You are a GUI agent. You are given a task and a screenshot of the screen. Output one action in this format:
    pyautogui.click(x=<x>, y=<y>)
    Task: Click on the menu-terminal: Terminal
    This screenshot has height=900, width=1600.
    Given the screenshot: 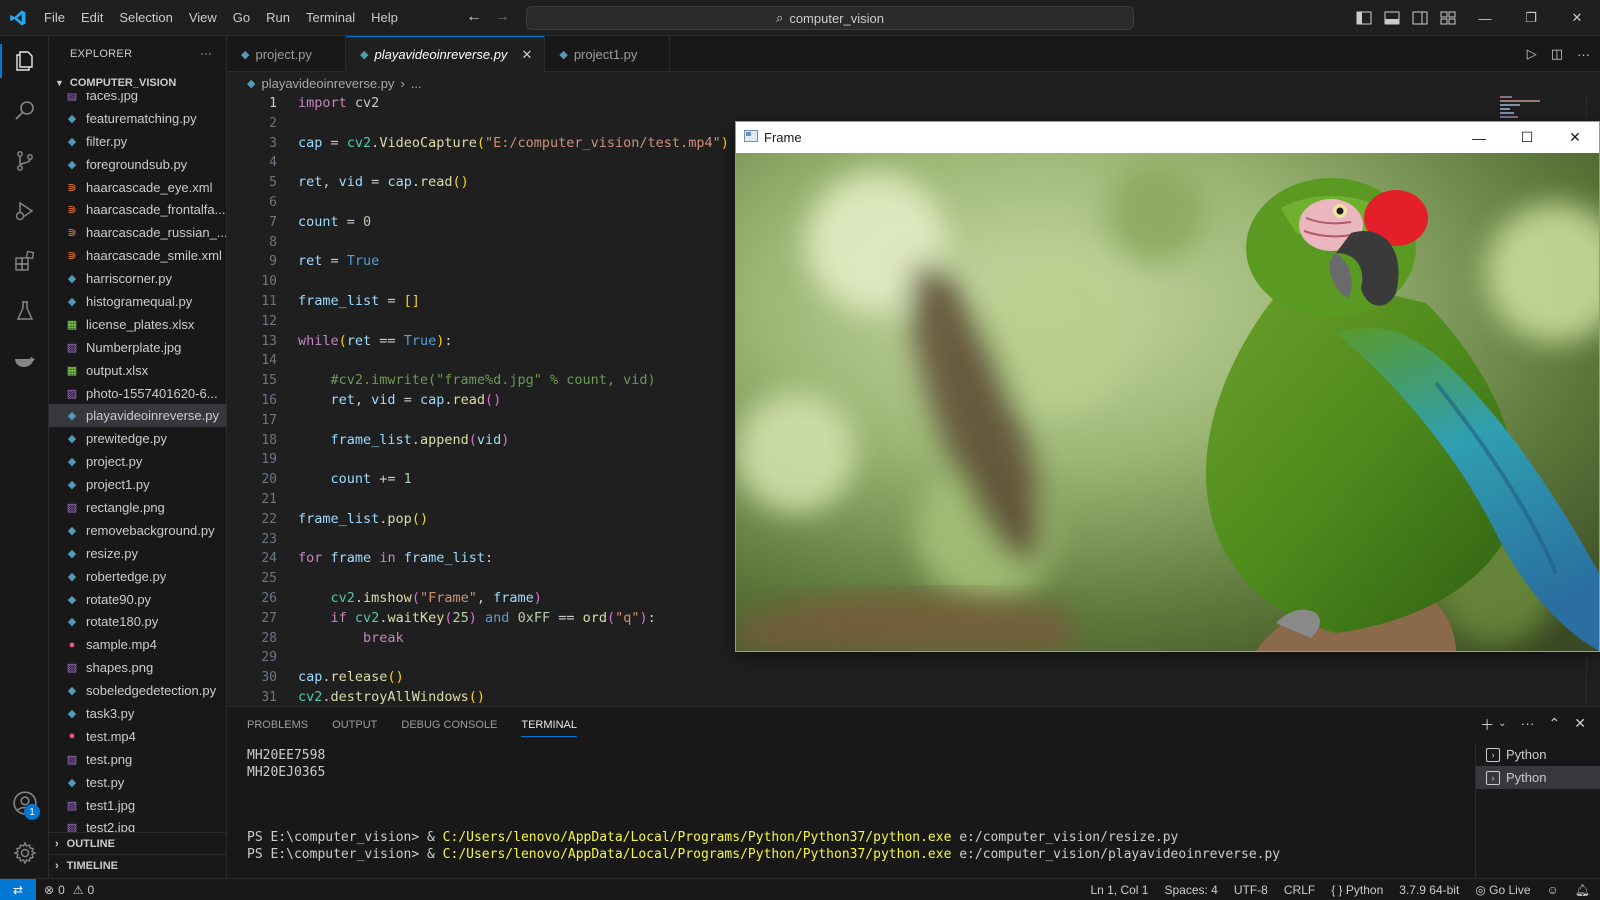 What is the action you would take?
    pyautogui.click(x=330, y=18)
    